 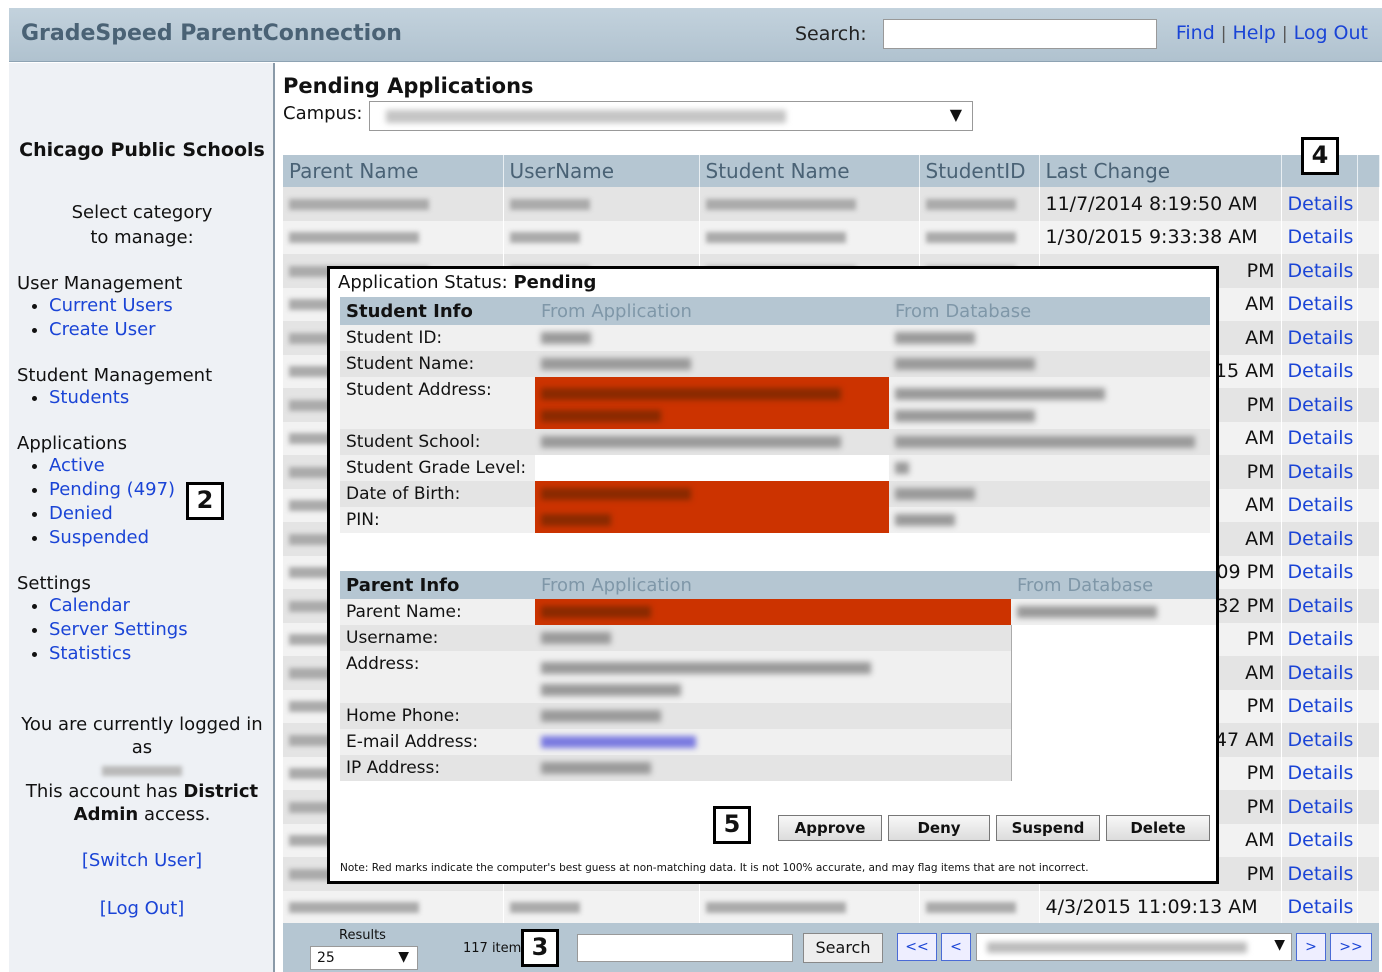 I want to click on sidebar-item-server-settings: Server Settings, so click(x=118, y=629).